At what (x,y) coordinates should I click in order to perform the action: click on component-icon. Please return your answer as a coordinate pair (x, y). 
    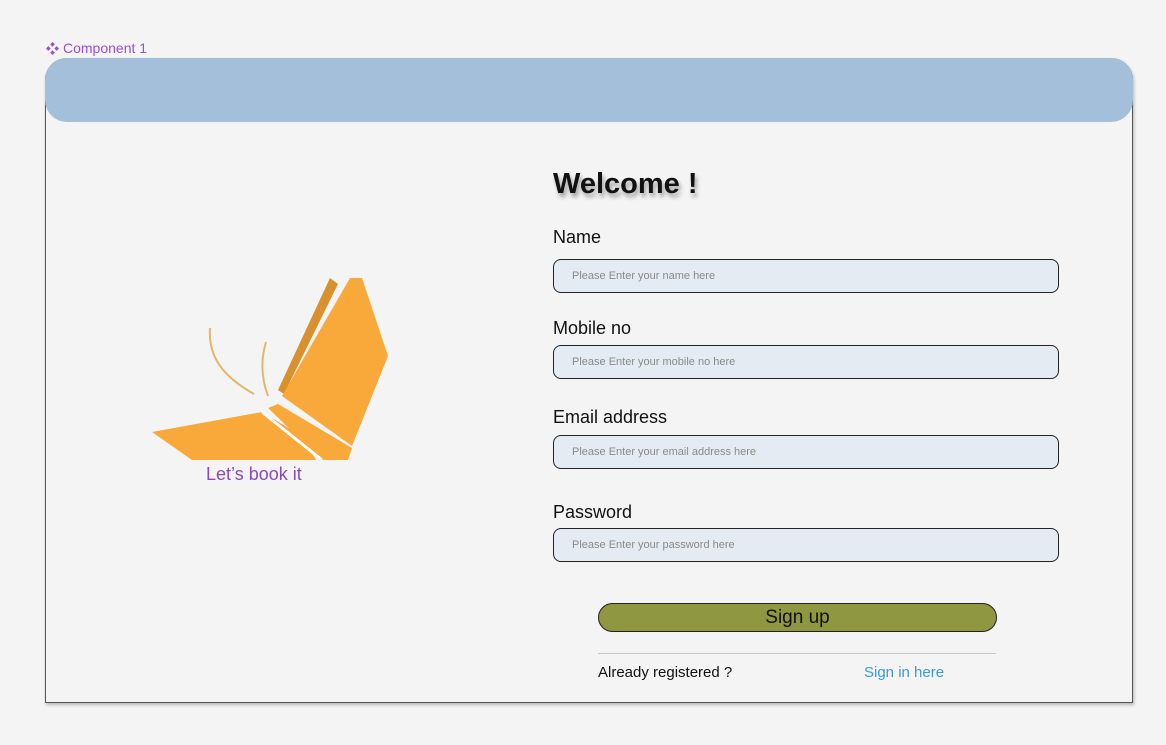
    Looking at the image, I should click on (52, 48).